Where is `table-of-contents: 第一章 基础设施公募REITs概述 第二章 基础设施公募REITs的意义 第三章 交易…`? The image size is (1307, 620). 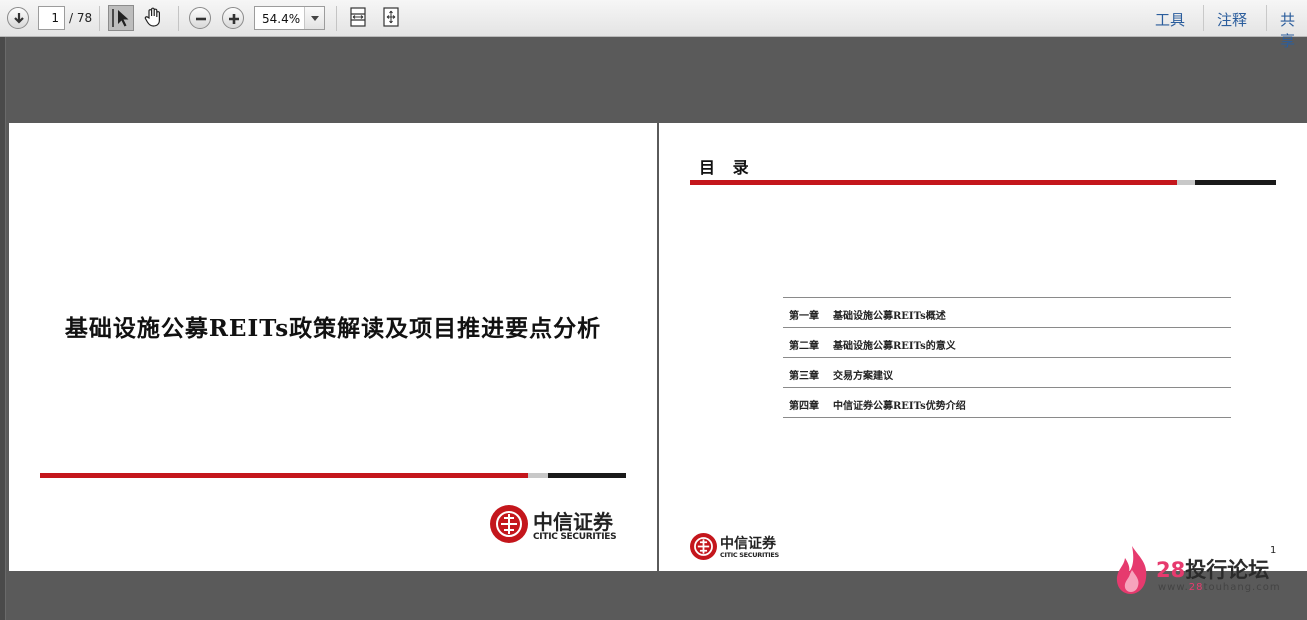
table-of-contents: 第一章 基础设施公募REITs概述 第二章 基础设施公募REITs的意义 第三章 交易… is located at coordinates (1007, 357).